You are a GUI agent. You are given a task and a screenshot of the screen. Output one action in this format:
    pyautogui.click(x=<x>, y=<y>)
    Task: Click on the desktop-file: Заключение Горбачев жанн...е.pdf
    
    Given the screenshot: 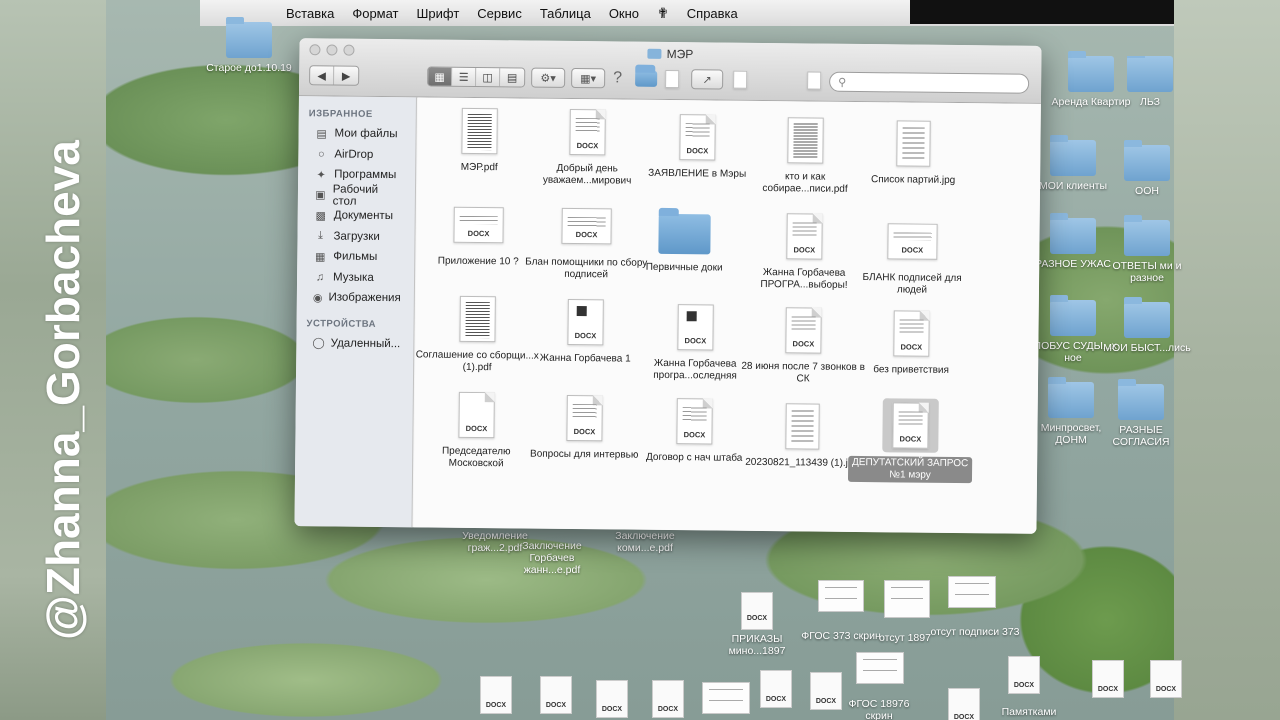 What is the action you would take?
    pyautogui.click(x=552, y=558)
    